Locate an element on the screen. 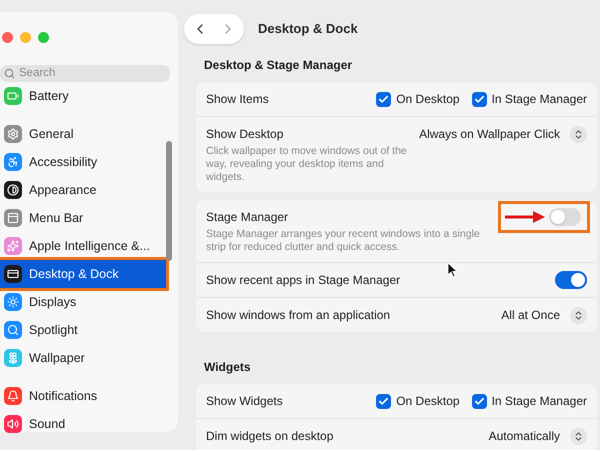  section-title: Widgets is located at coordinates (227, 367).